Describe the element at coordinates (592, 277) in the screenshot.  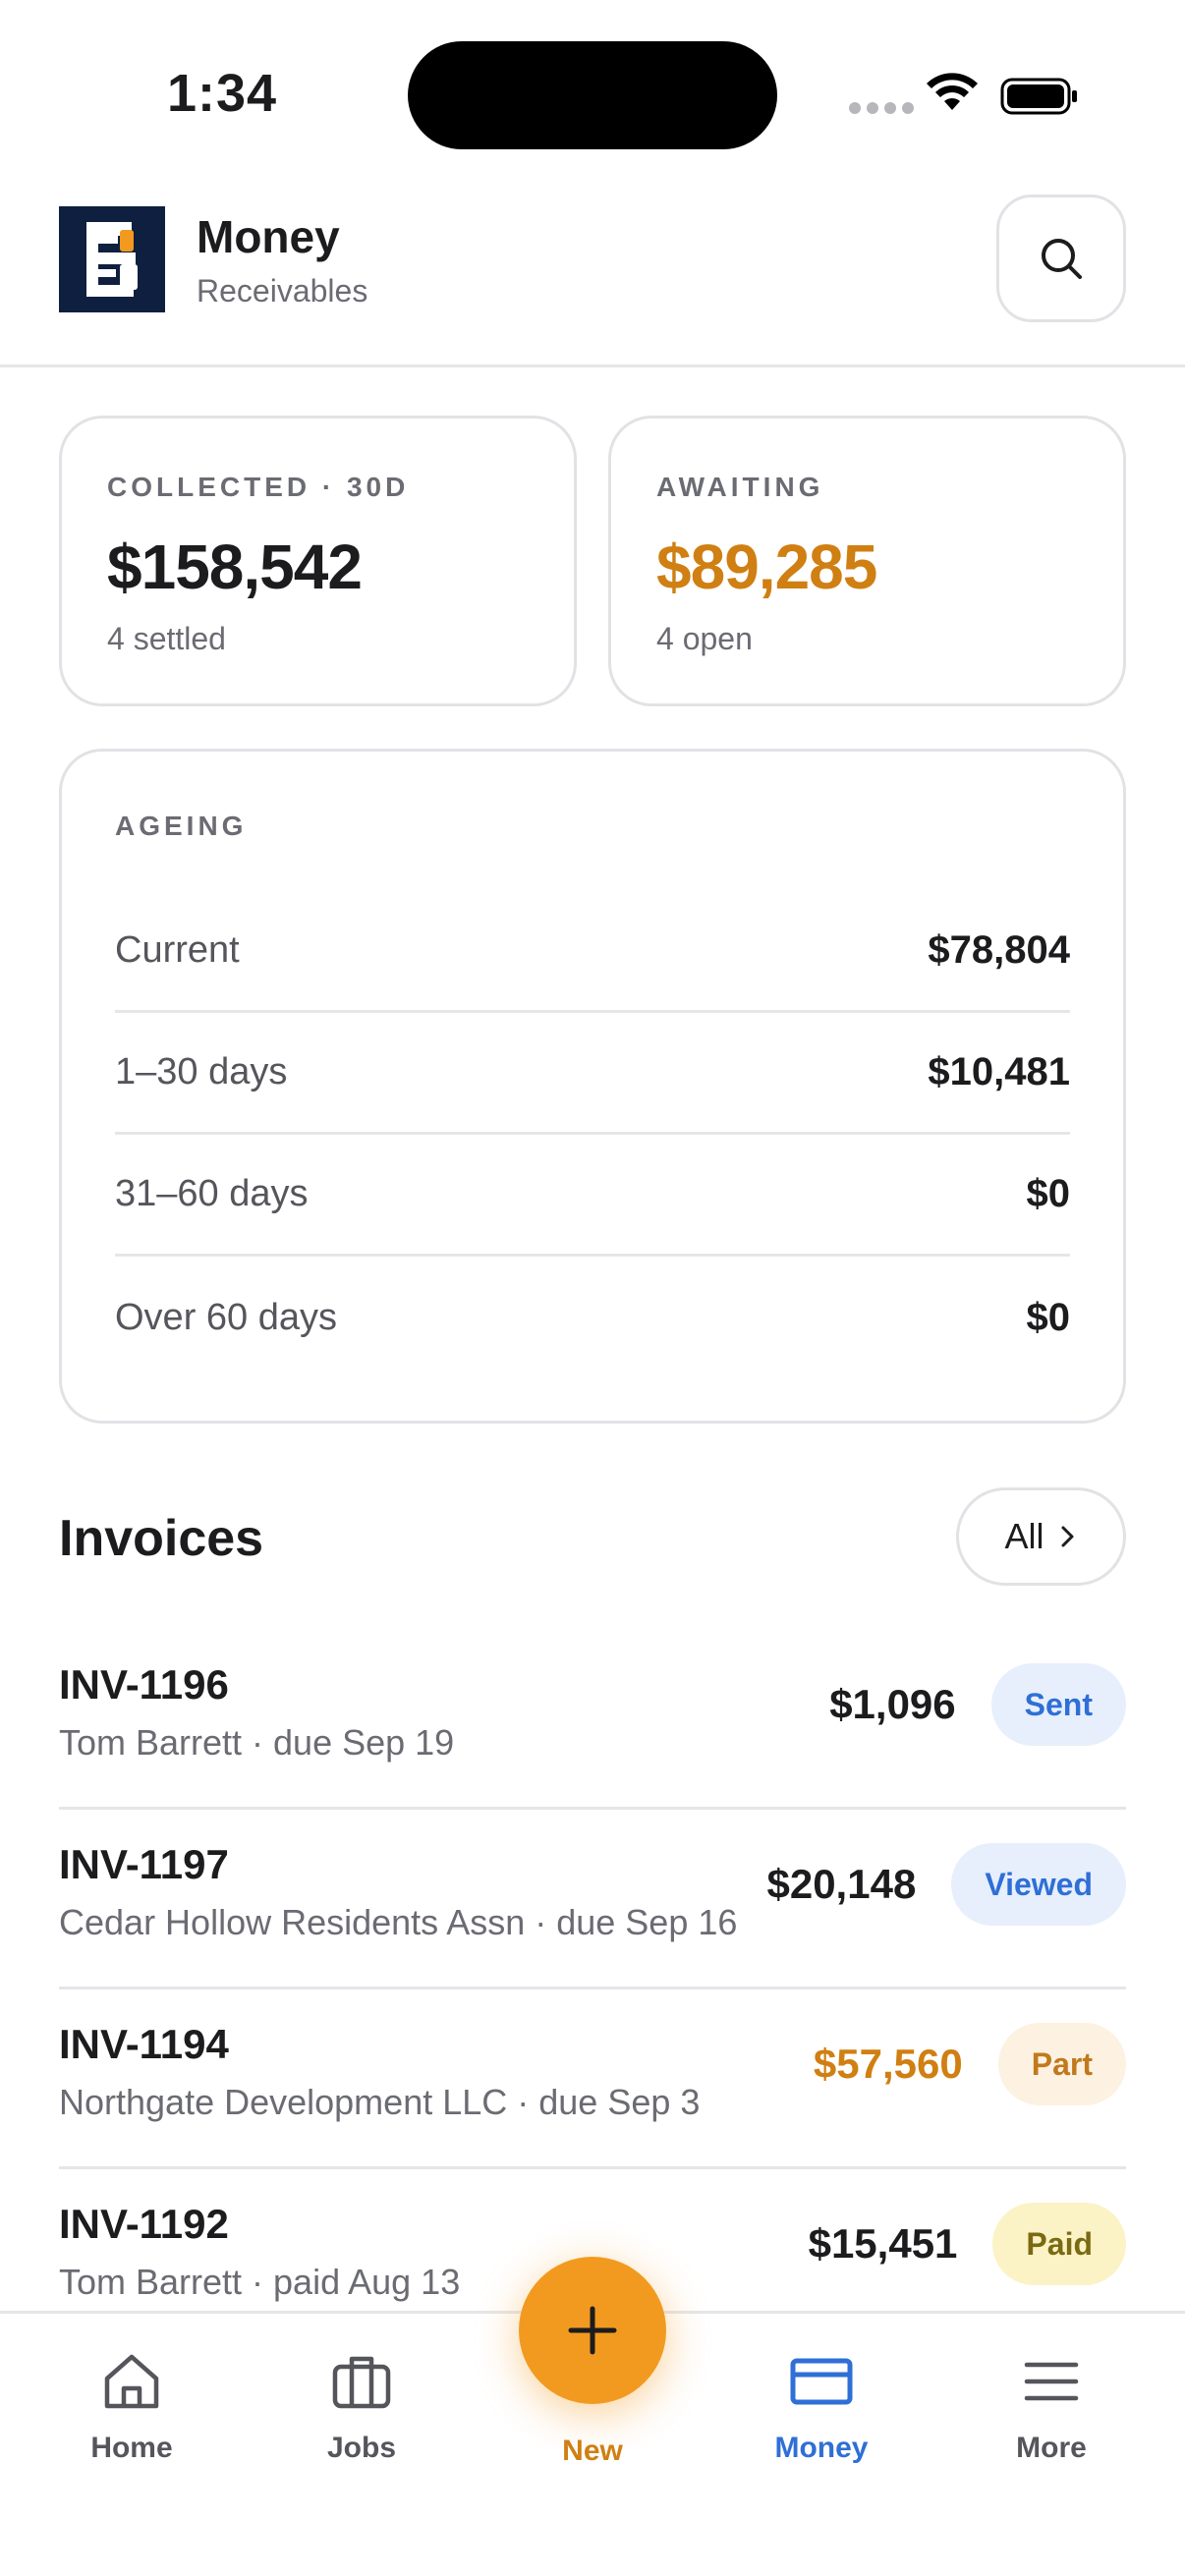
I see `app-header: Money Receivables` at that location.